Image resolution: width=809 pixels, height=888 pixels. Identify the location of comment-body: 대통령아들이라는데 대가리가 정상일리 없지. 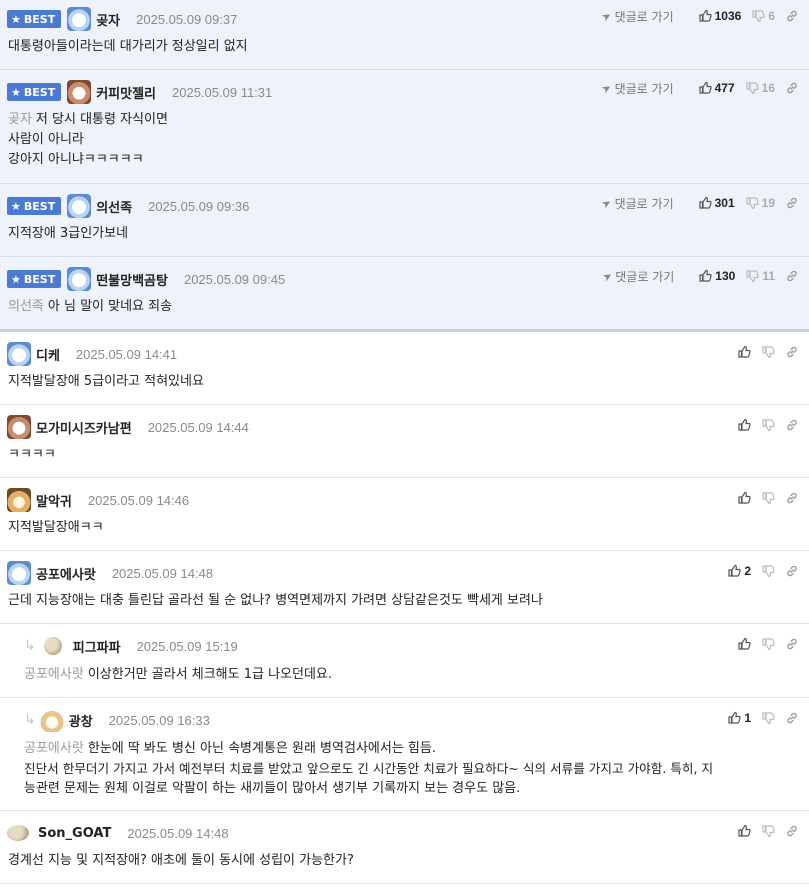
(128, 47).